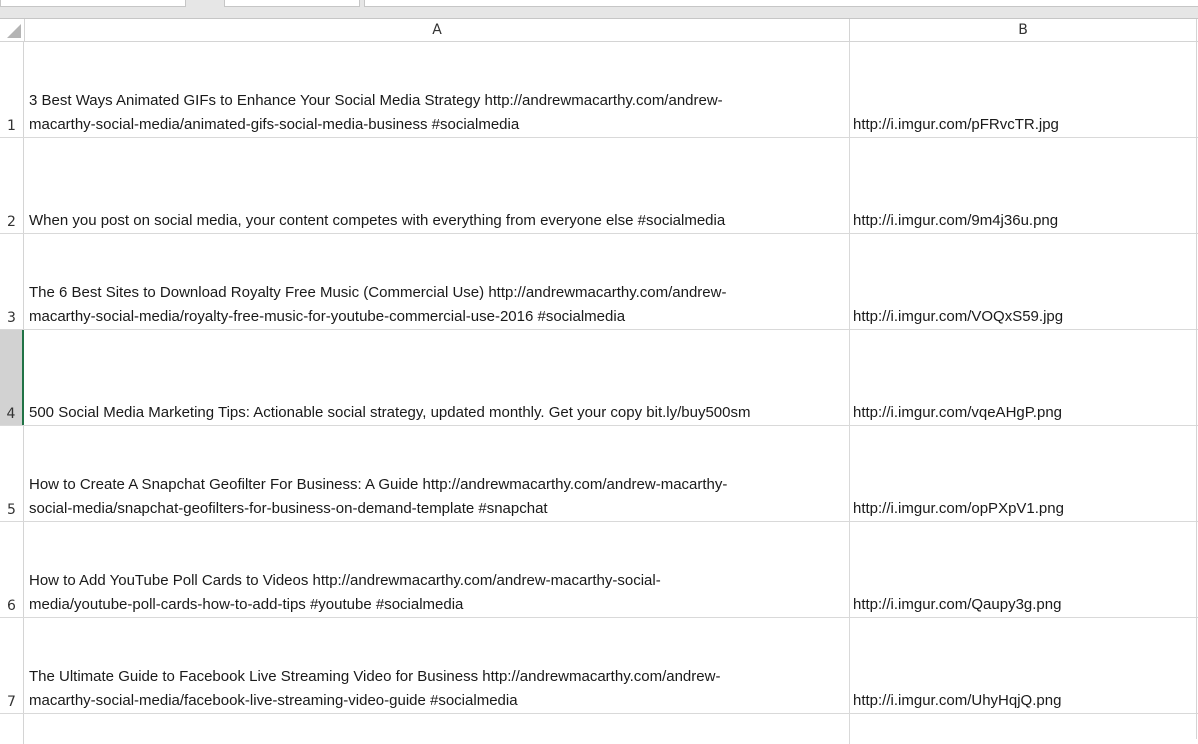 The width and height of the screenshot is (1198, 744). What do you see at coordinates (1023, 89) in the screenshot?
I see `cell-b: http://i.imgur.com/pFRvcTR.jpg` at bounding box center [1023, 89].